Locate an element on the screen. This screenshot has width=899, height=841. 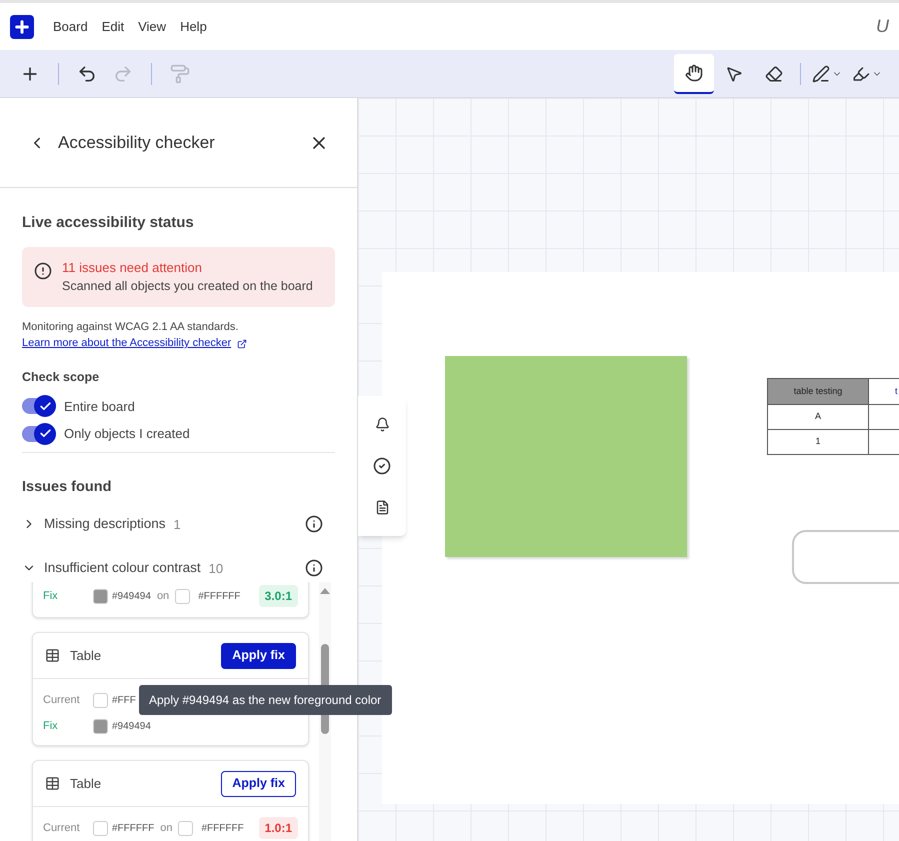
board-title: U is located at coordinates (882, 26).